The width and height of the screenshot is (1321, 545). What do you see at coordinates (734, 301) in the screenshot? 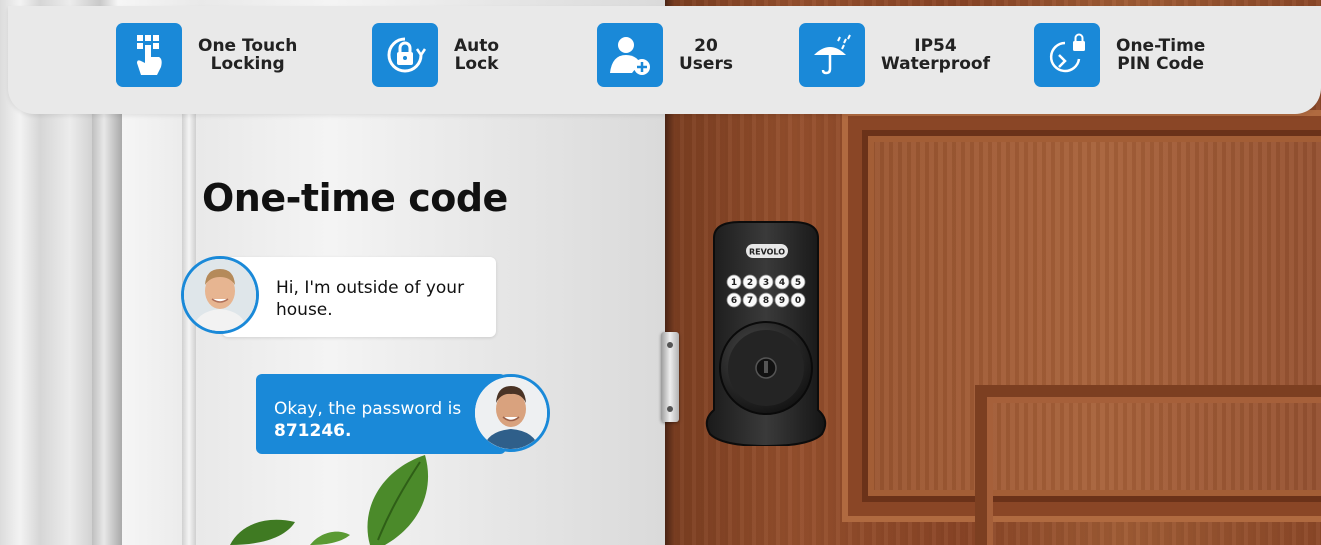
I see `keypad-key-label: 6` at bounding box center [734, 301].